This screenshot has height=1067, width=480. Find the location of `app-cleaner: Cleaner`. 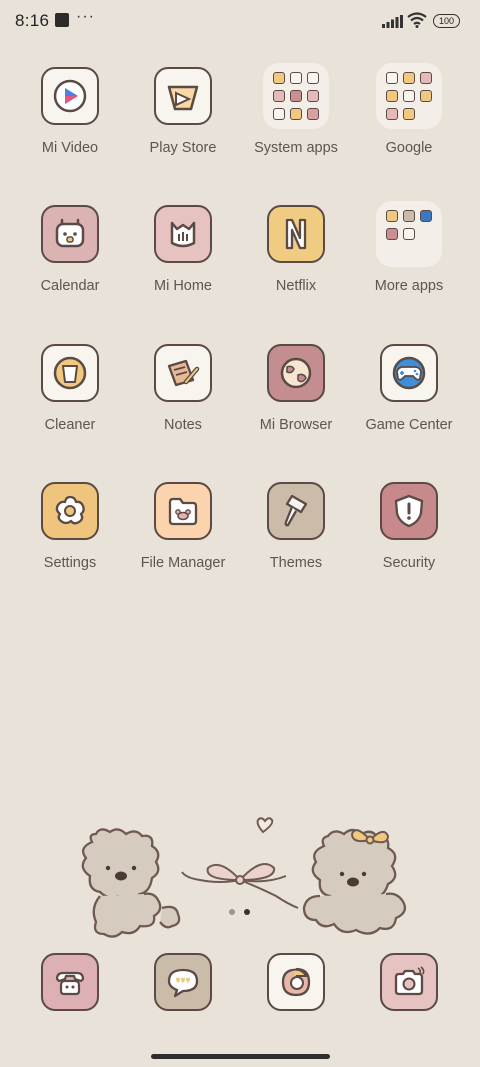

app-cleaner: Cleaner is located at coordinates (70, 388).